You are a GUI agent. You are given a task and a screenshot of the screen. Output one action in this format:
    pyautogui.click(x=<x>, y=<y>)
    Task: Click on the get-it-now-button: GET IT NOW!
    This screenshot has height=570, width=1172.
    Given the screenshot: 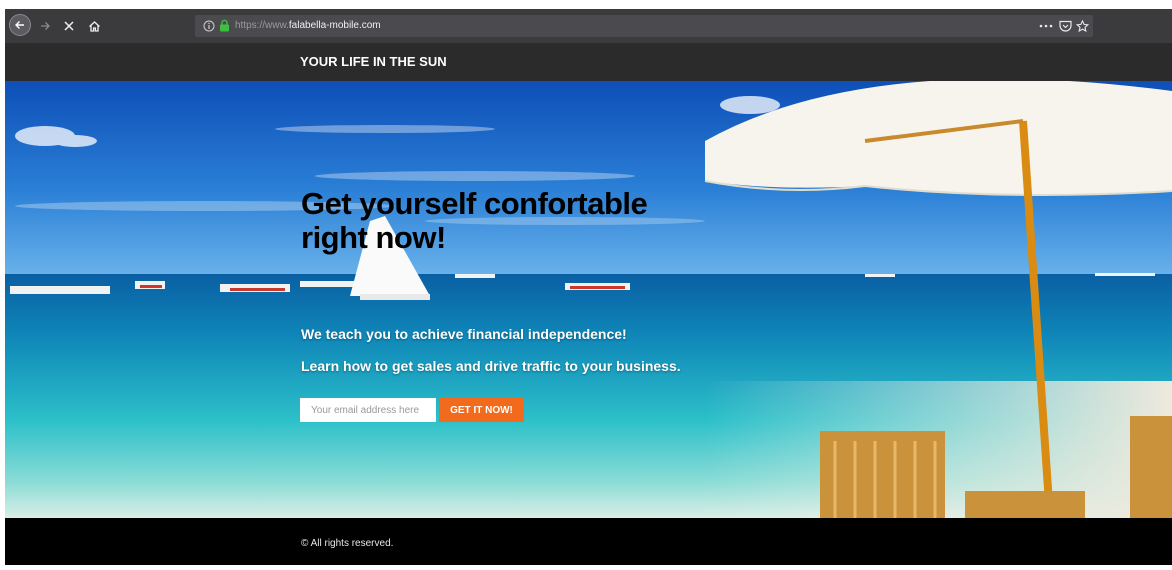 What is the action you would take?
    pyautogui.click(x=481, y=410)
    